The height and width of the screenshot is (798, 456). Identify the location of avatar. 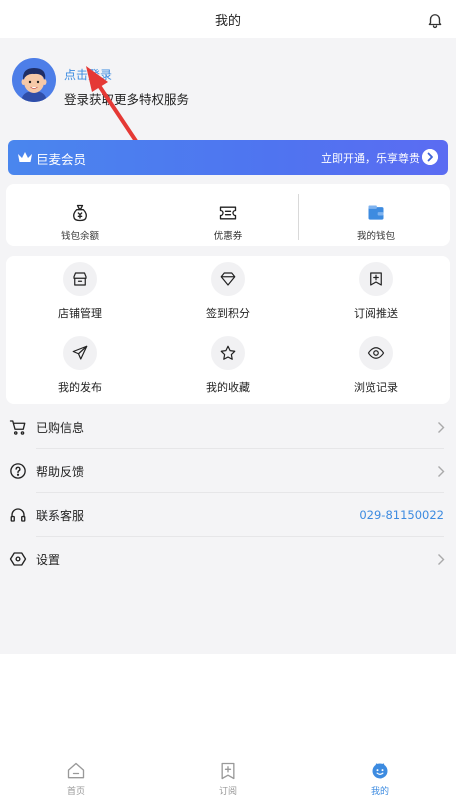
(34, 80).